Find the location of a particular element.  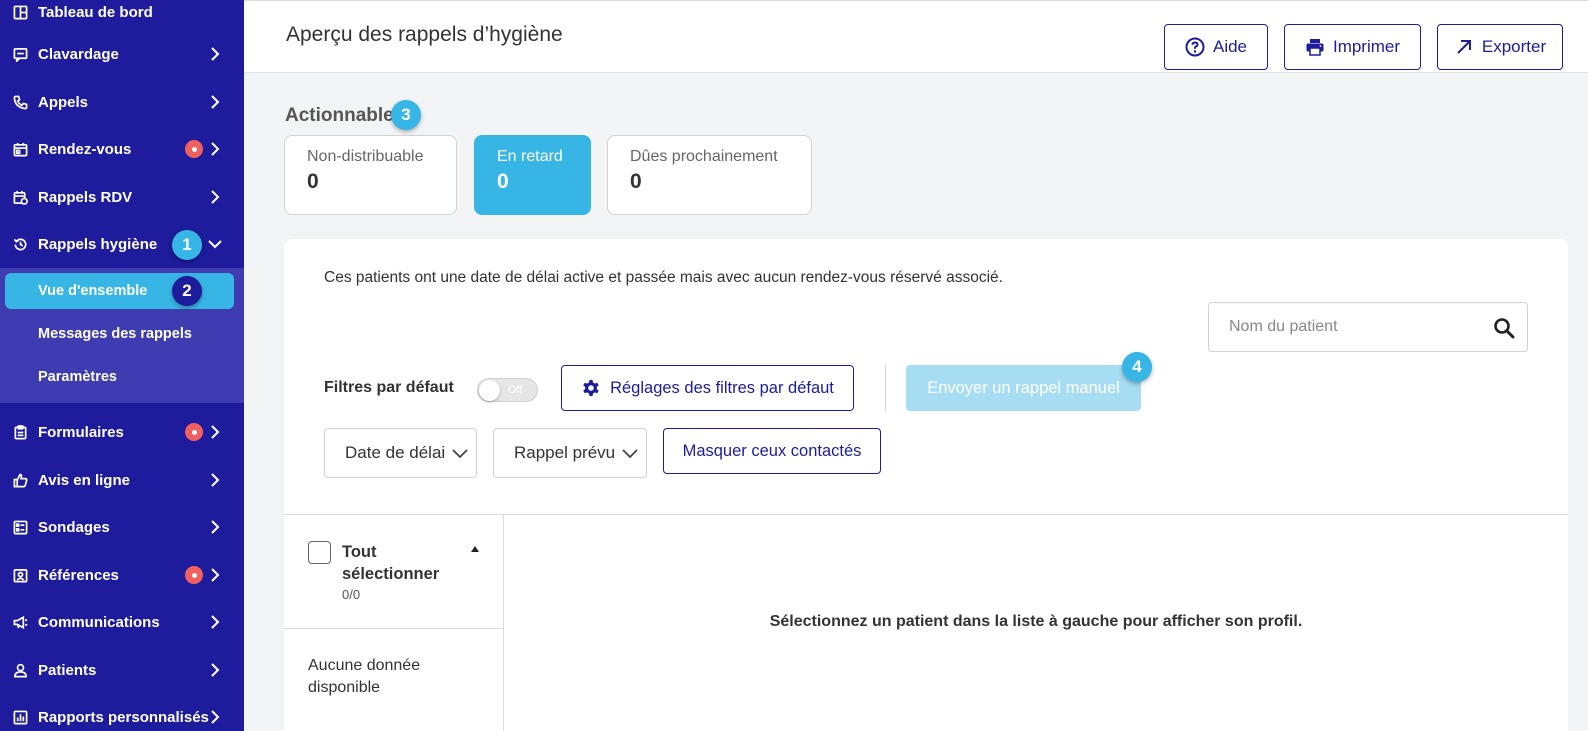

toolbar-divider is located at coordinates (885, 388).